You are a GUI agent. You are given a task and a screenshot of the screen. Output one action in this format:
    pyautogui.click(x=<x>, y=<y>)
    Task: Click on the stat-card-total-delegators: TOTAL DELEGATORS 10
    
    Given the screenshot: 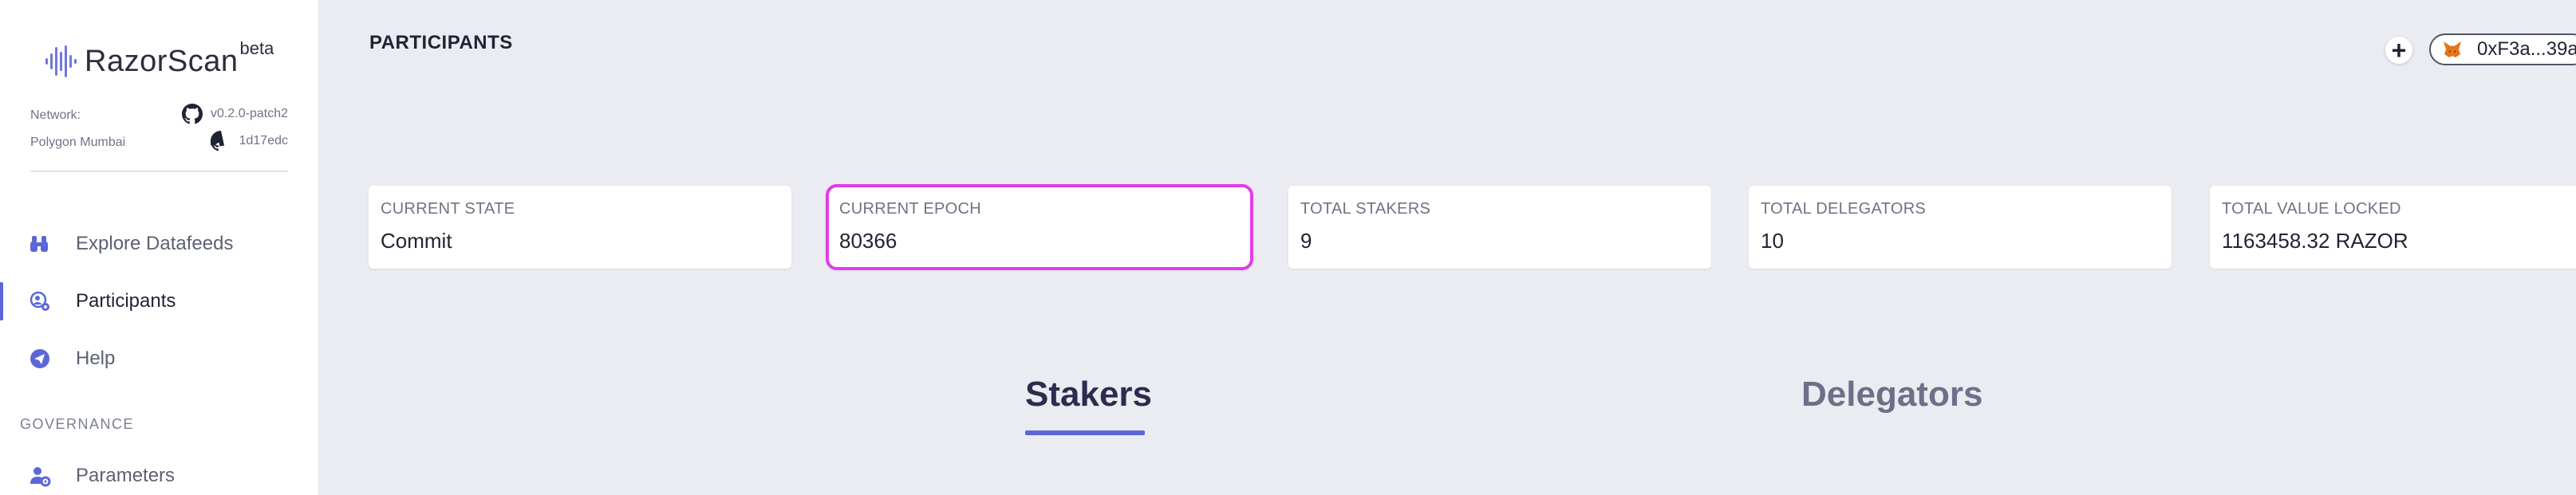 What is the action you would take?
    pyautogui.click(x=1961, y=228)
    